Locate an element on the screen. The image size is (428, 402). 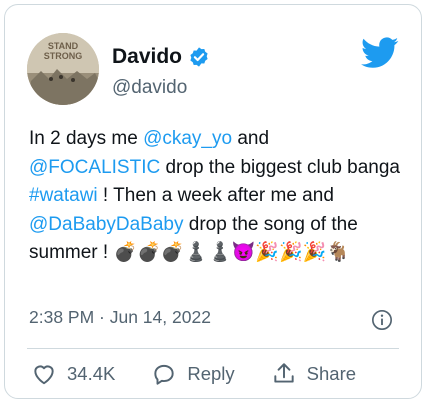
info-icon is located at coordinates (382, 320).